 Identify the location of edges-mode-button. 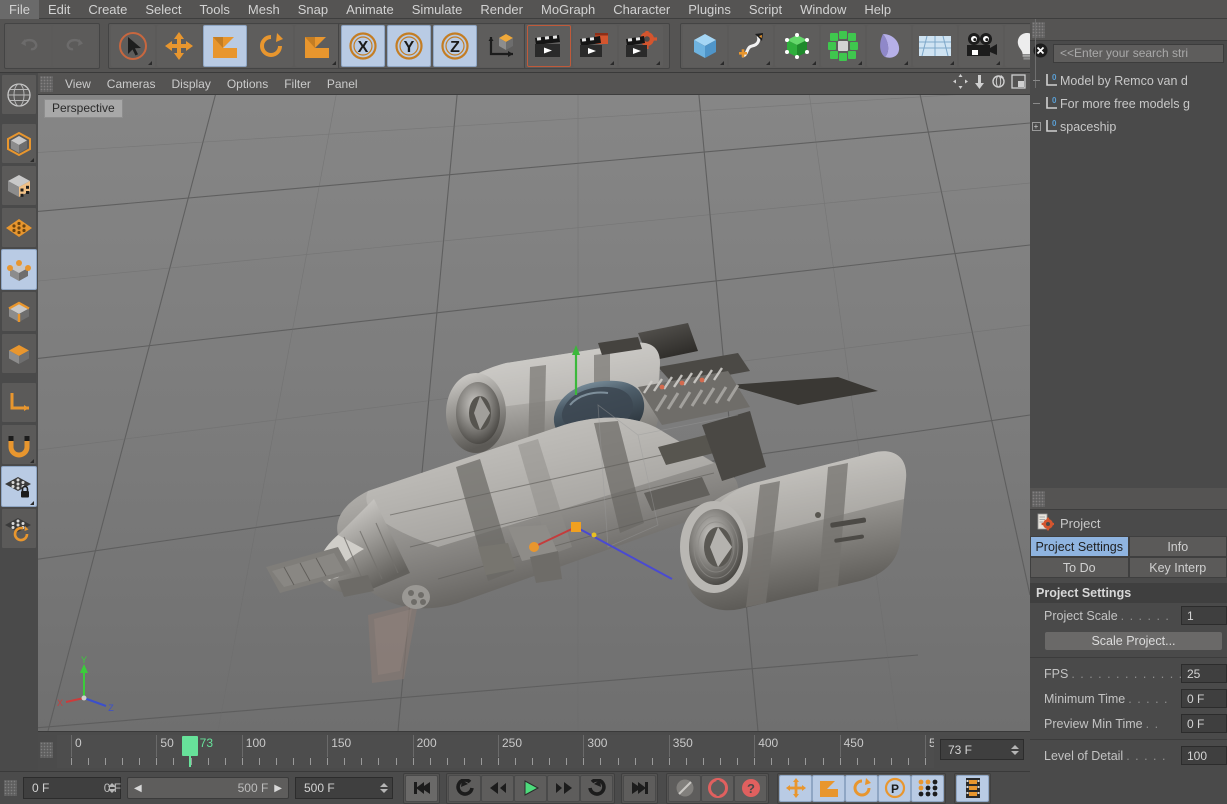
(19, 311).